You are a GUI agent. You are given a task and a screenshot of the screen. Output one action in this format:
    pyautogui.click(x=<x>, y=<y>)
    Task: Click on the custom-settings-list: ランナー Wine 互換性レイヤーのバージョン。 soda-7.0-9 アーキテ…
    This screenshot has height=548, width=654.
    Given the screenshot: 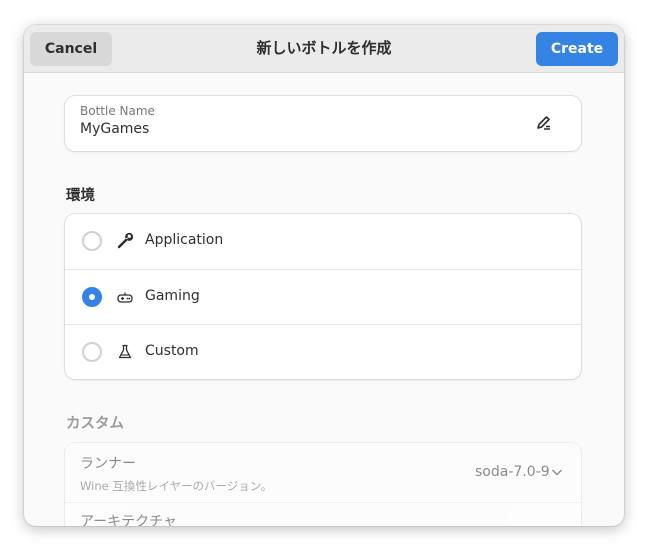 What is the action you would take?
    pyautogui.click(x=323, y=484)
    